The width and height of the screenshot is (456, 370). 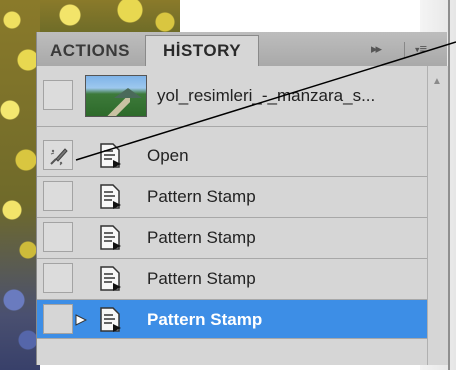 I want to click on history-item-open: Open, so click(x=232, y=156).